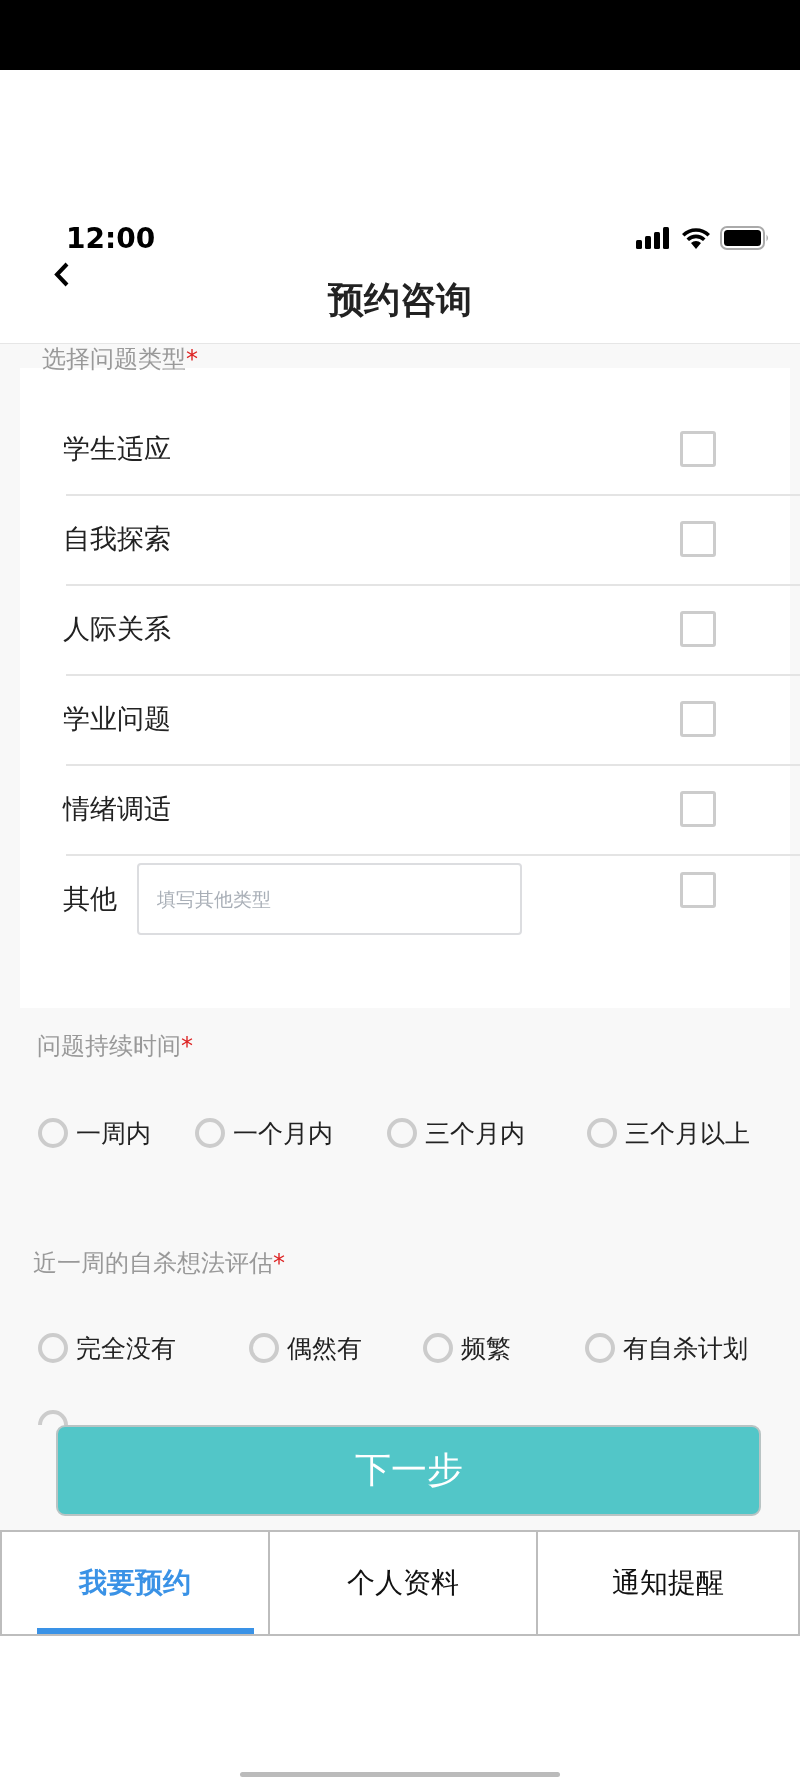 This screenshot has width=800, height=1781. Describe the element at coordinates (113, 1133) in the screenshot. I see `option-label: 一周内` at that location.